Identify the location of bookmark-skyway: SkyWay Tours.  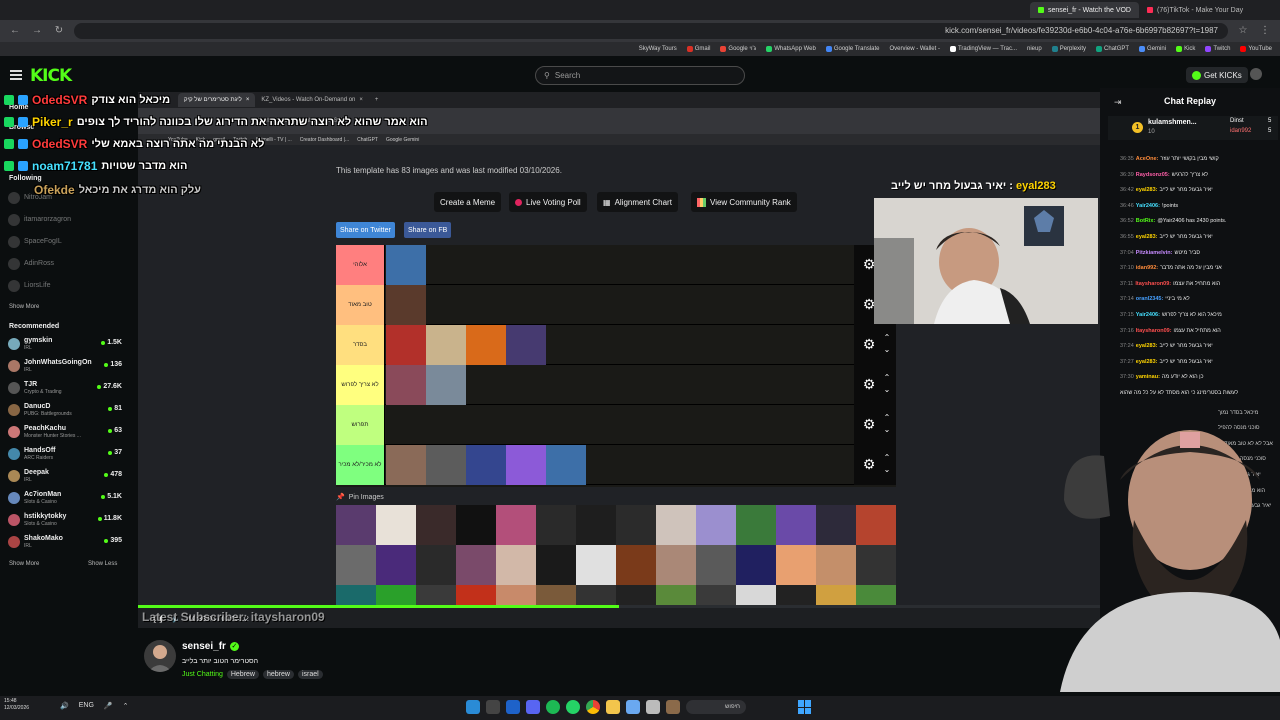
(658, 49).